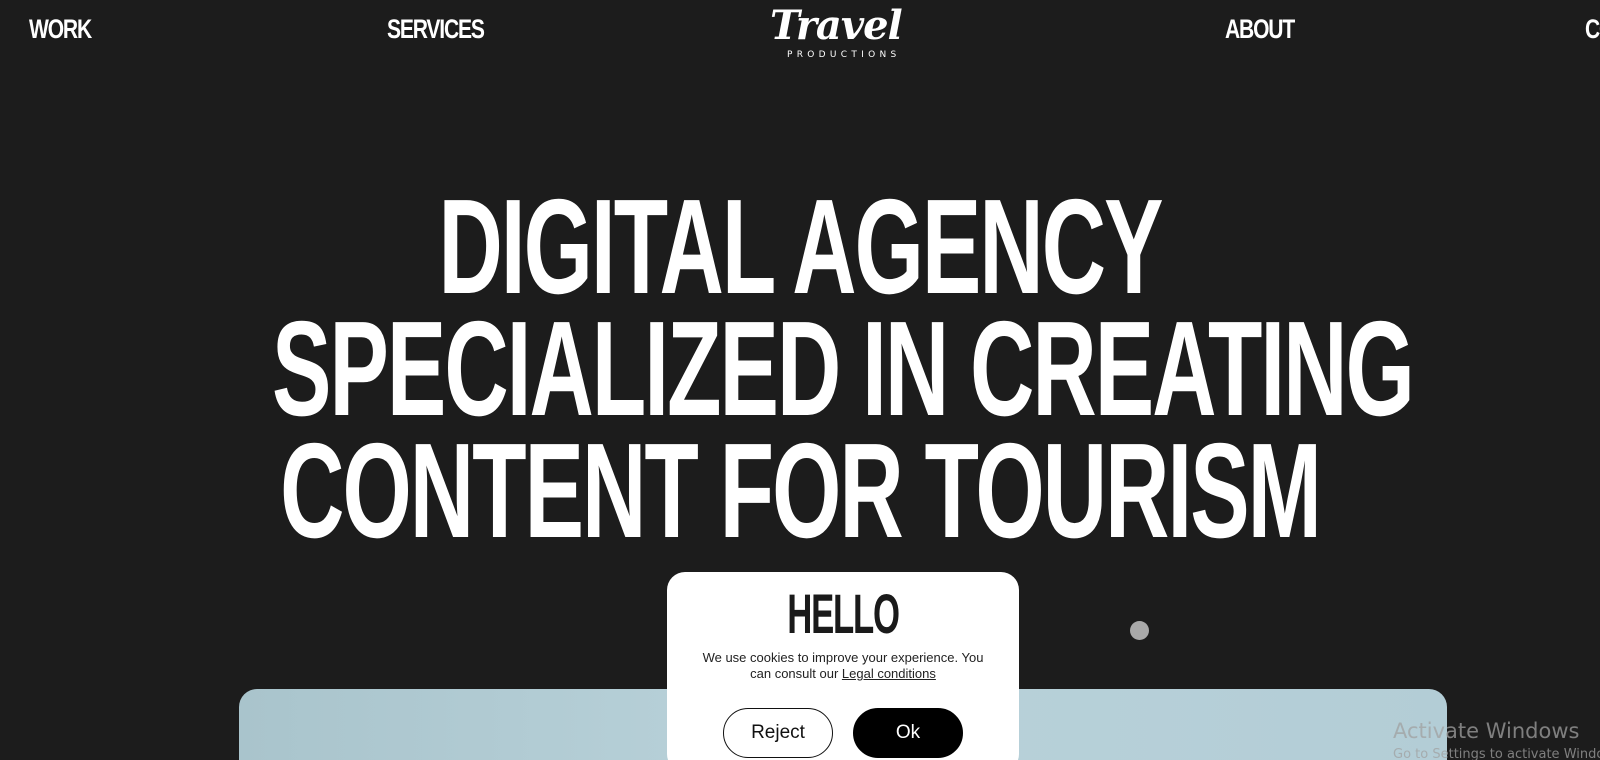 Image resolution: width=1600 pixels, height=760 pixels. What do you see at coordinates (800, 246) in the screenshot?
I see `hero-line-1: DIGITAL AGENCY` at bounding box center [800, 246].